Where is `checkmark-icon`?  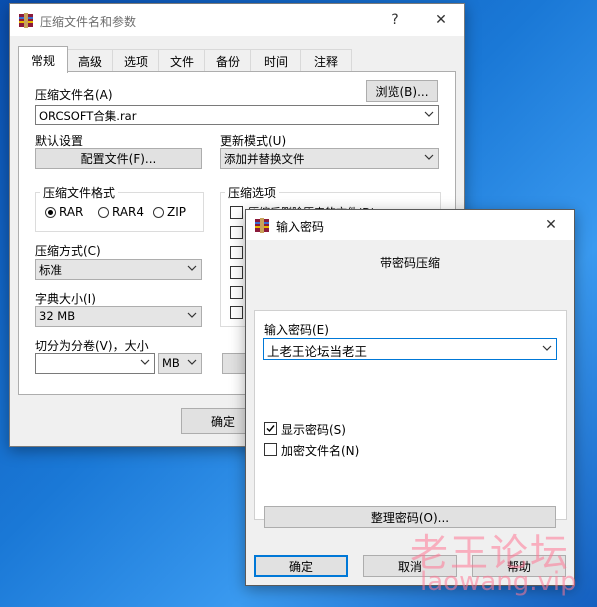 checkmark-icon is located at coordinates (270, 429).